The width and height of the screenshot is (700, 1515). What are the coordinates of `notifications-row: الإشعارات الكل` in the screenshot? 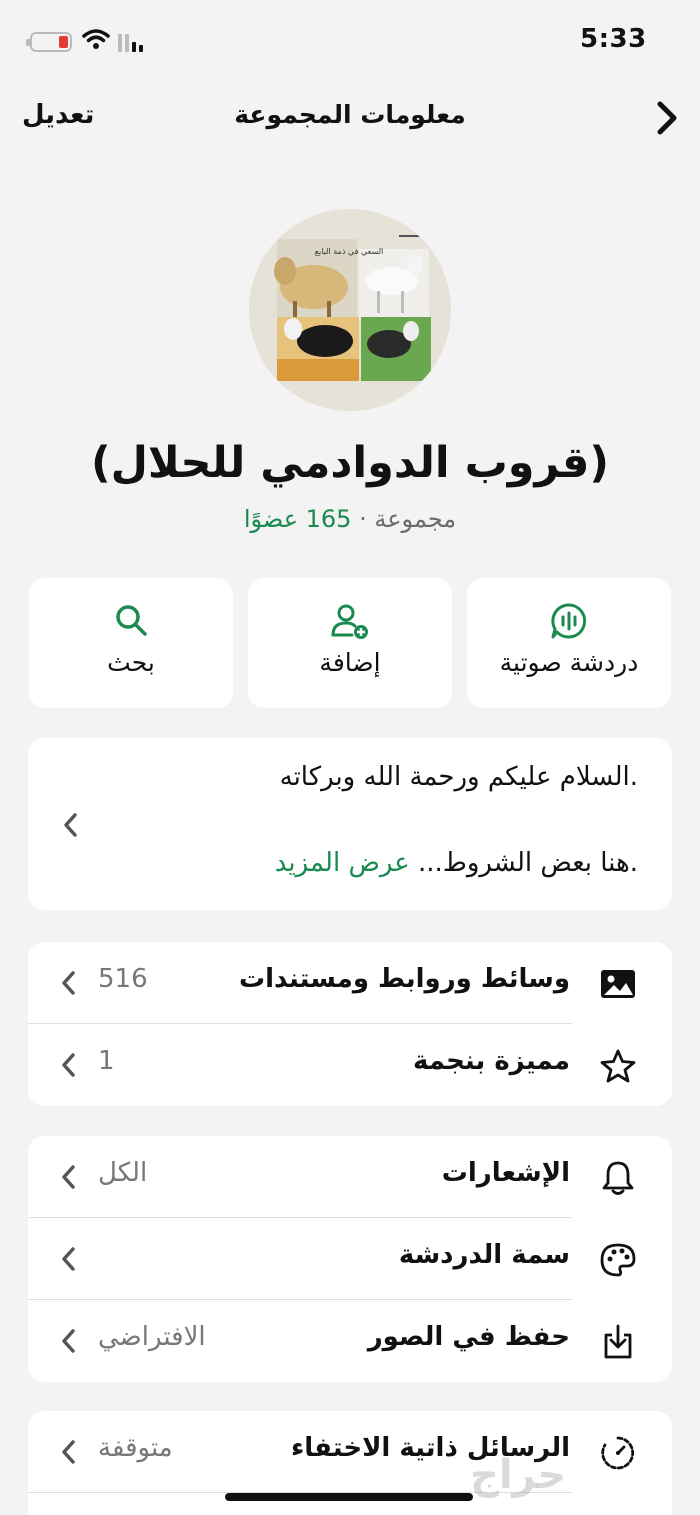 It's located at (350, 1177).